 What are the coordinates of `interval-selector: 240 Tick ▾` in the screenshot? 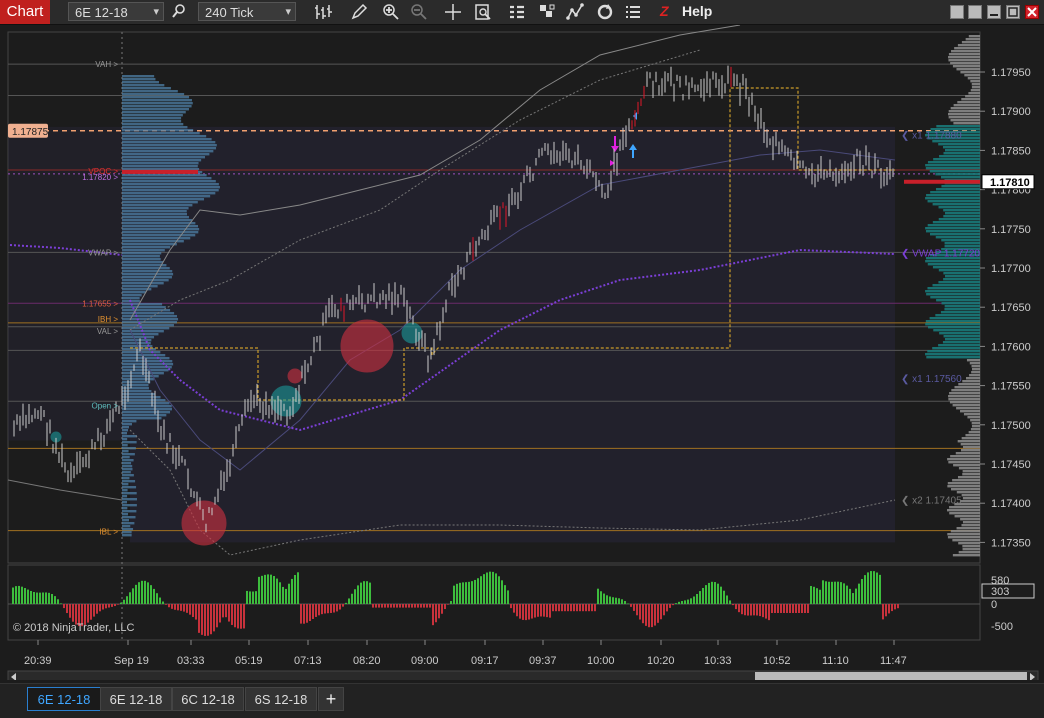 It's located at (247, 11).